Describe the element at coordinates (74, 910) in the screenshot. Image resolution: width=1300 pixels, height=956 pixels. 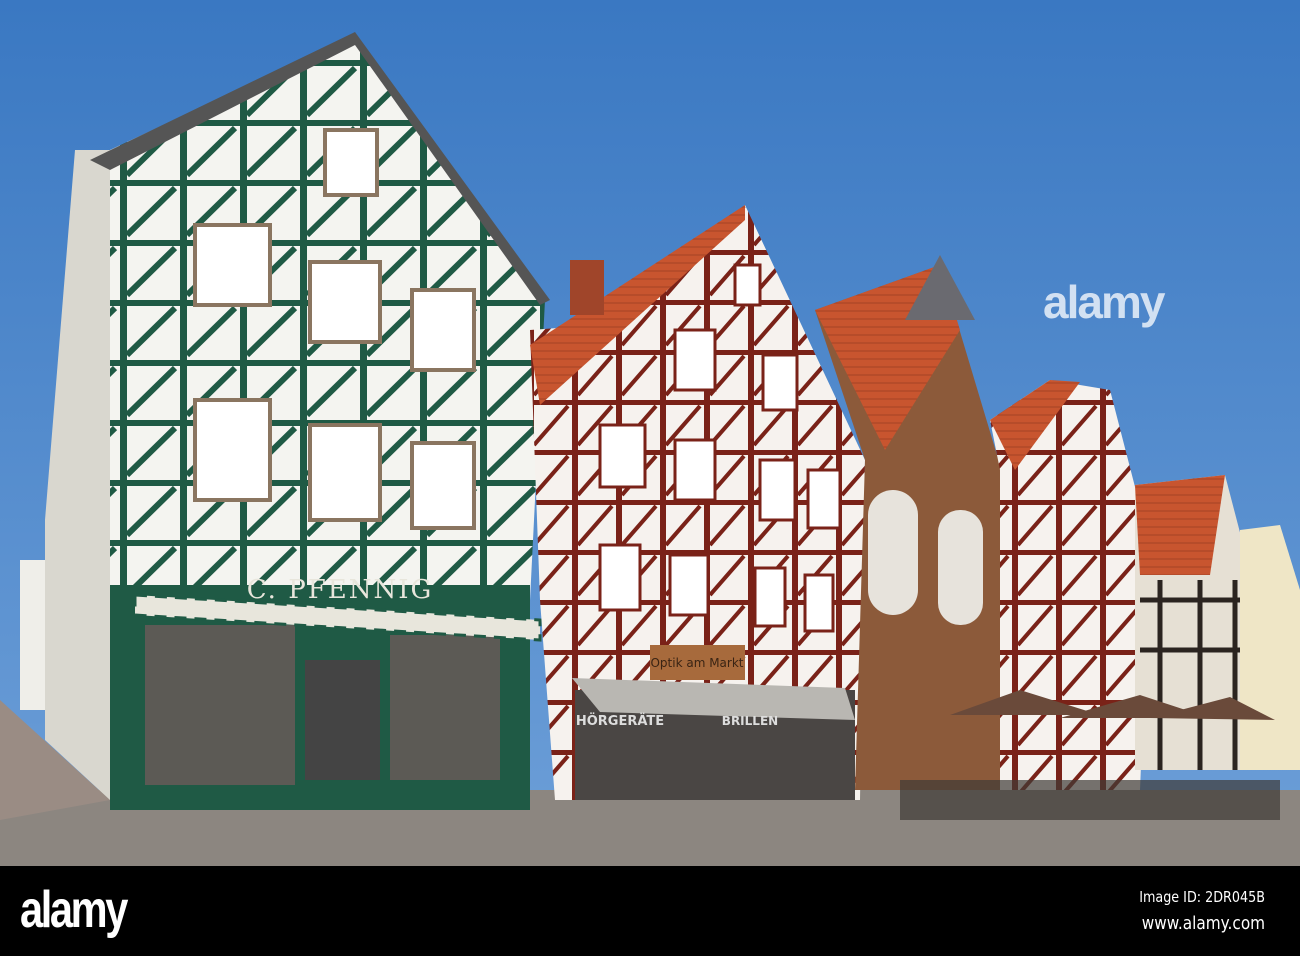
I see `alamy-logo: alamy` at that location.